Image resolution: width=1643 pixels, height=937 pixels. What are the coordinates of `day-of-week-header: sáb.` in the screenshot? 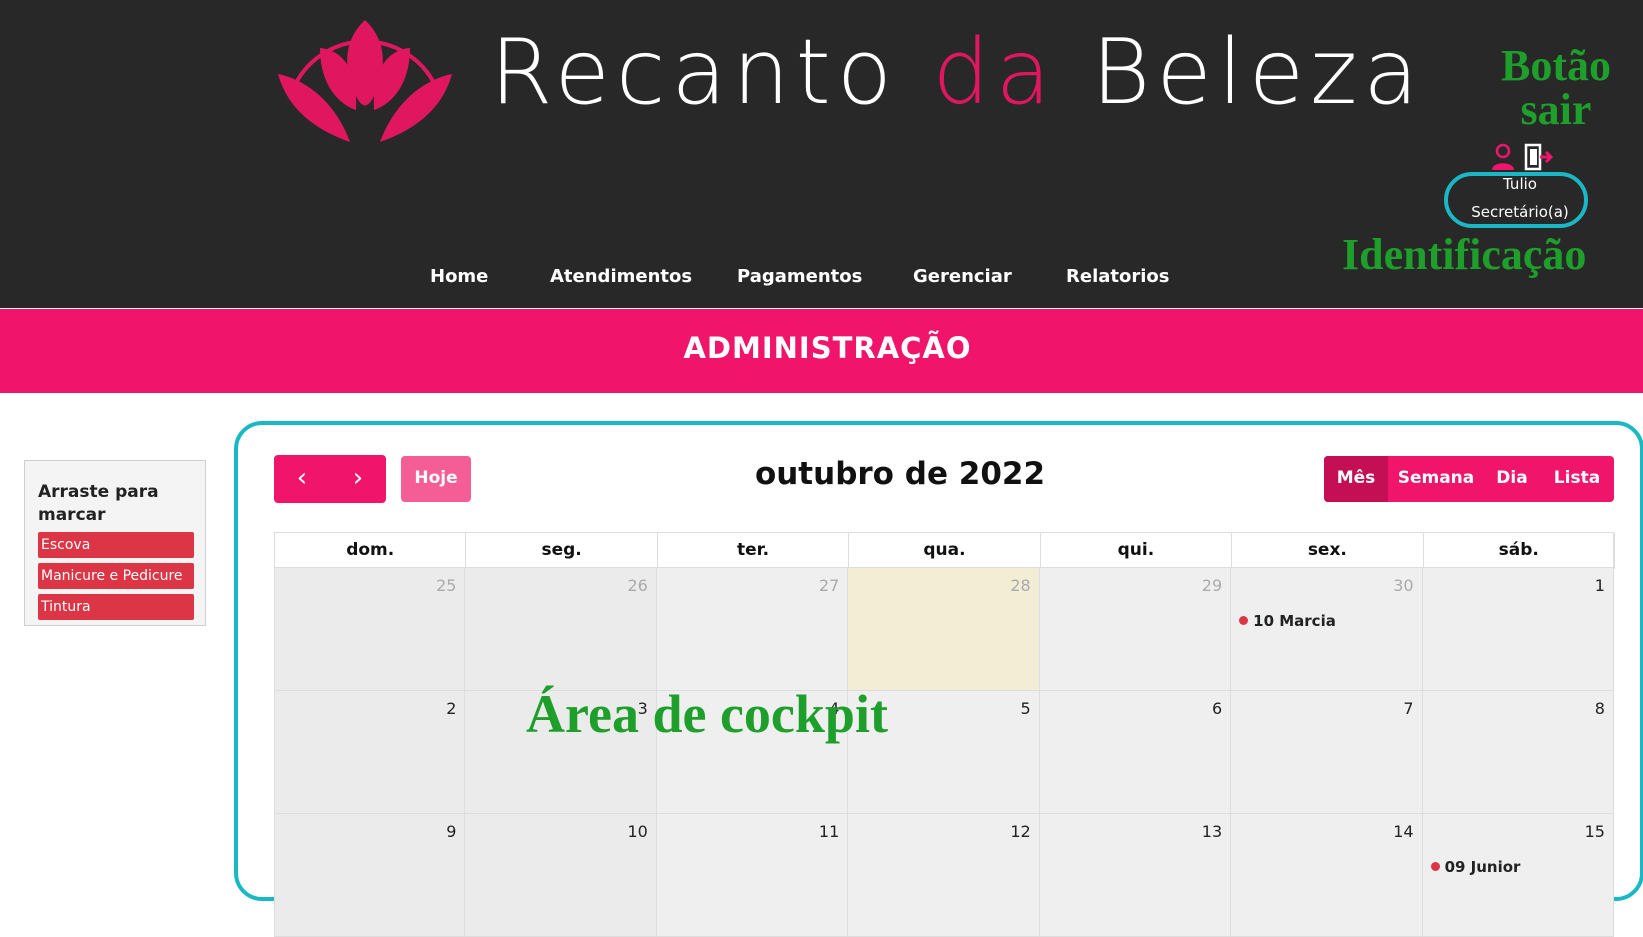 It's located at (1519, 551).